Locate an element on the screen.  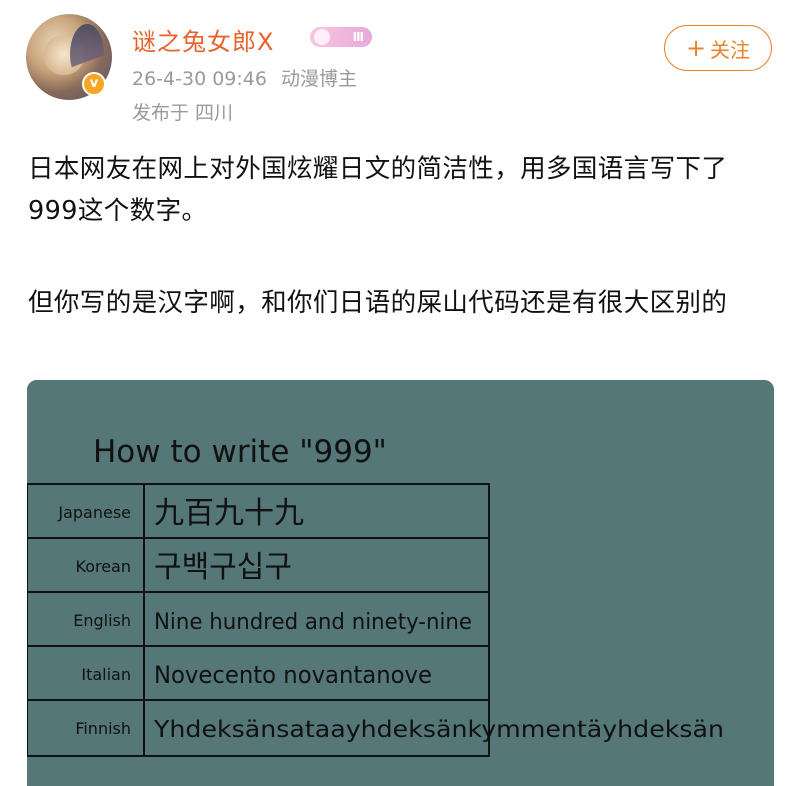
plus-icon: + is located at coordinates (696, 48).